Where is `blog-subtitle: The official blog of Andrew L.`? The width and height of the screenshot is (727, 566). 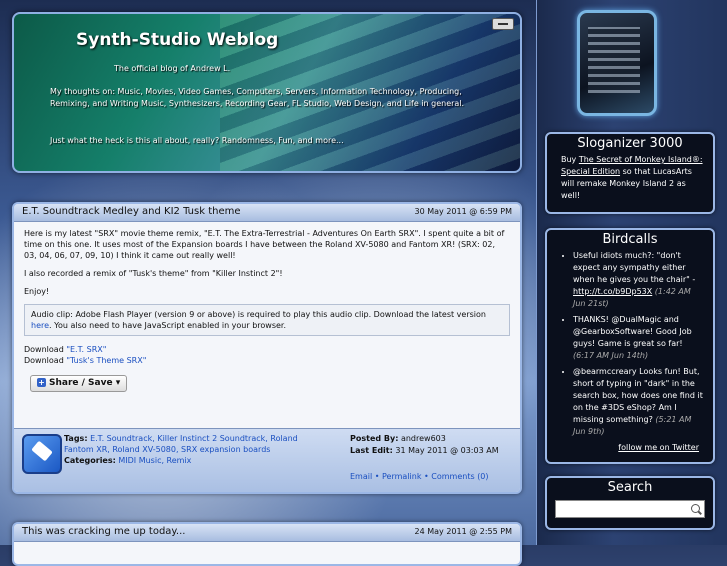
blog-subtitle: The official blog of Andrew L. is located at coordinates (172, 68).